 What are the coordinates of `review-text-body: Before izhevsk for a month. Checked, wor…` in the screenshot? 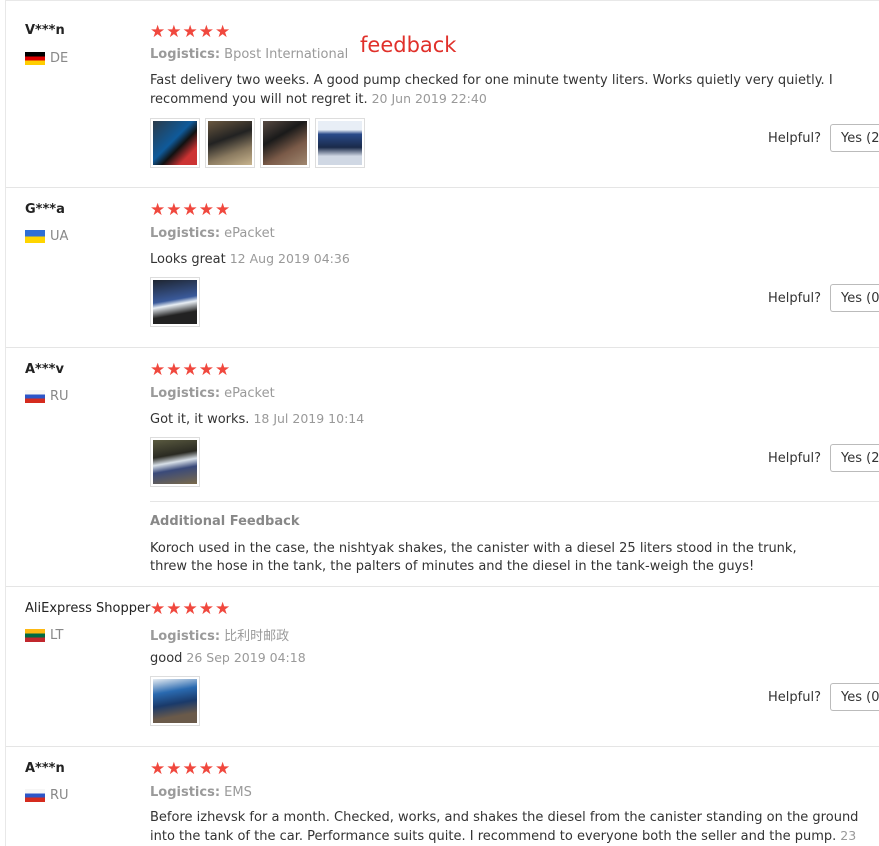 It's located at (504, 827).